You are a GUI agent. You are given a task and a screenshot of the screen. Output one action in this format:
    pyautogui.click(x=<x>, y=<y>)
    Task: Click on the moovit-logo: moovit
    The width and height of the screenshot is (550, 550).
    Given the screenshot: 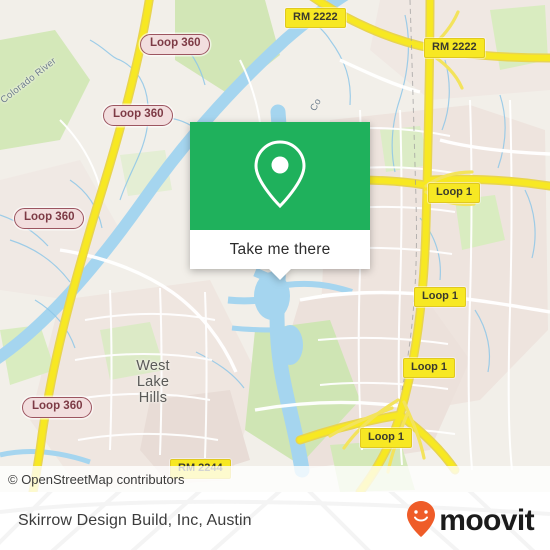 What is the action you would take?
    pyautogui.click(x=470, y=521)
    